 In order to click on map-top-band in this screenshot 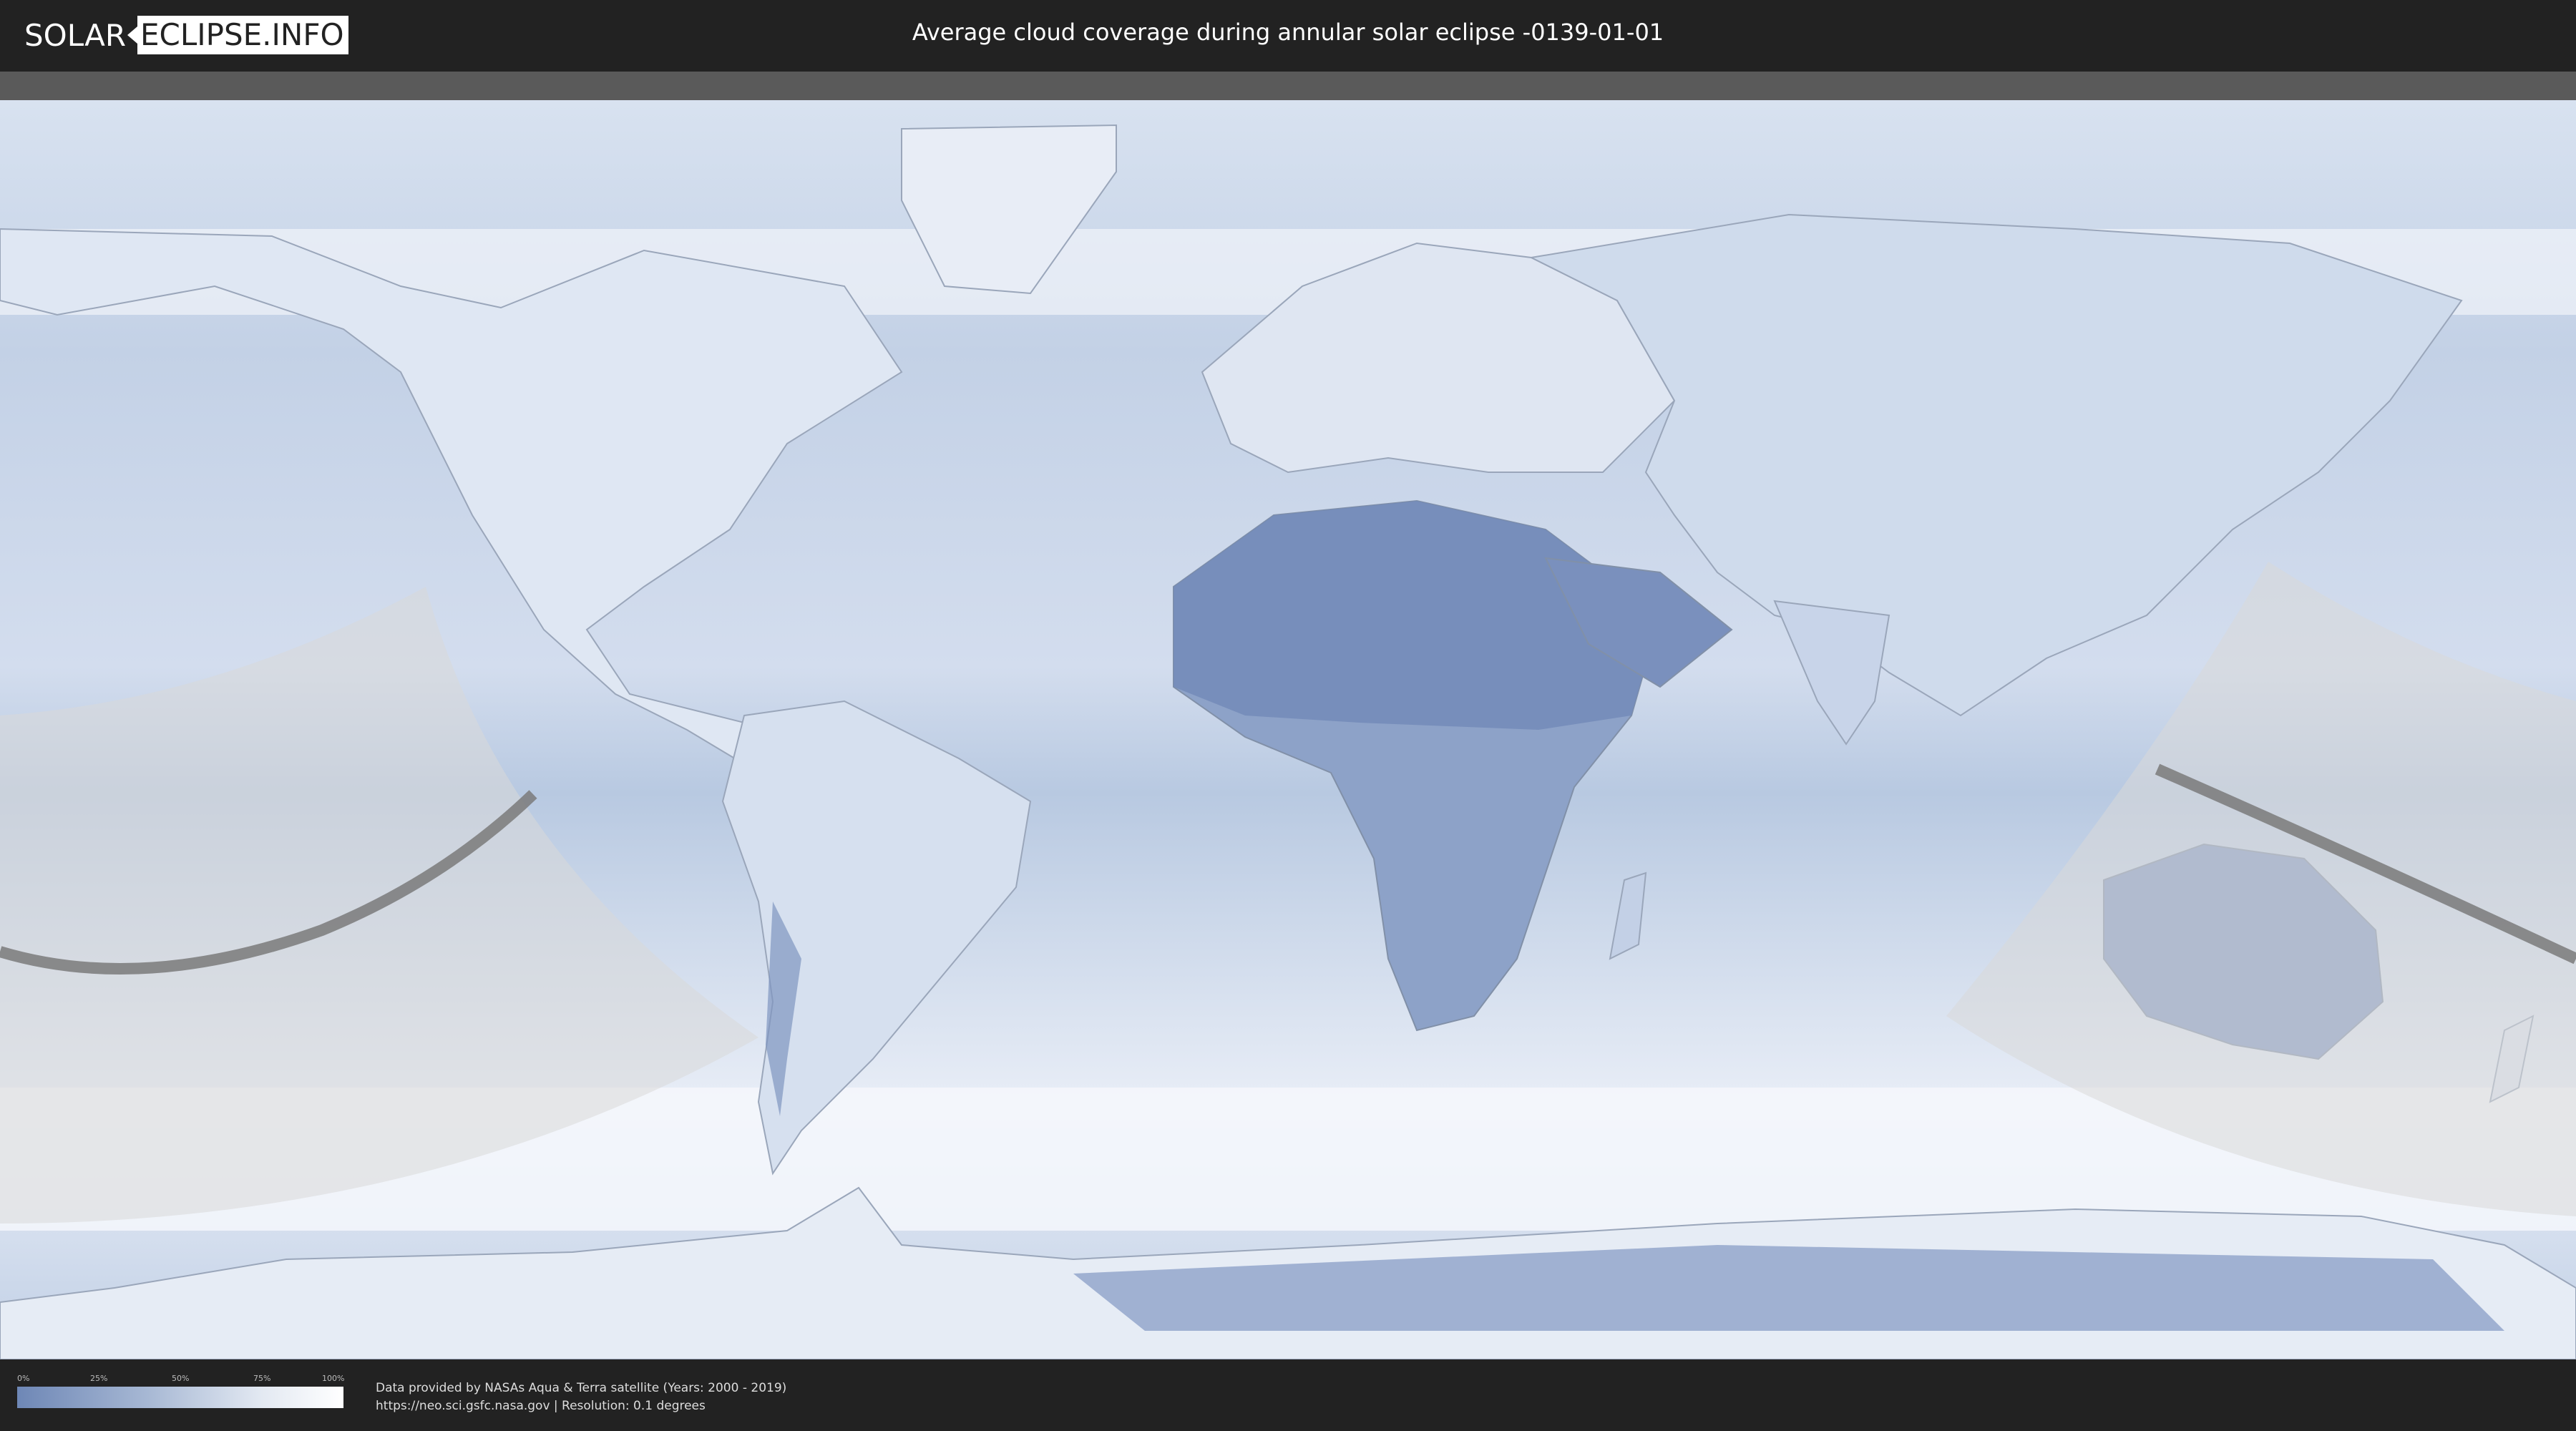, I will do `click(1288, 86)`.